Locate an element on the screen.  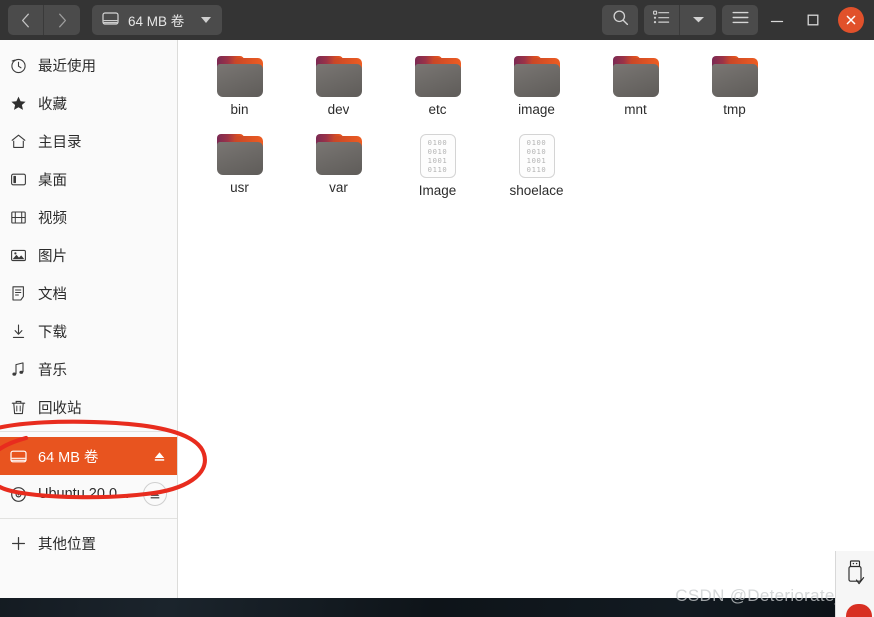
star-icon is located at coordinates (18, 103).